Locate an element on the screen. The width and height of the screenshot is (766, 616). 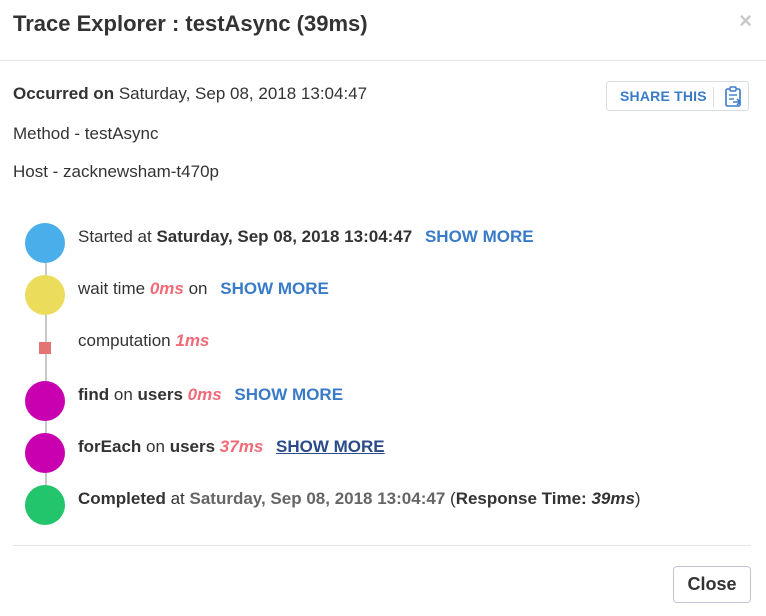
clipboard-share-icon is located at coordinates (733, 96).